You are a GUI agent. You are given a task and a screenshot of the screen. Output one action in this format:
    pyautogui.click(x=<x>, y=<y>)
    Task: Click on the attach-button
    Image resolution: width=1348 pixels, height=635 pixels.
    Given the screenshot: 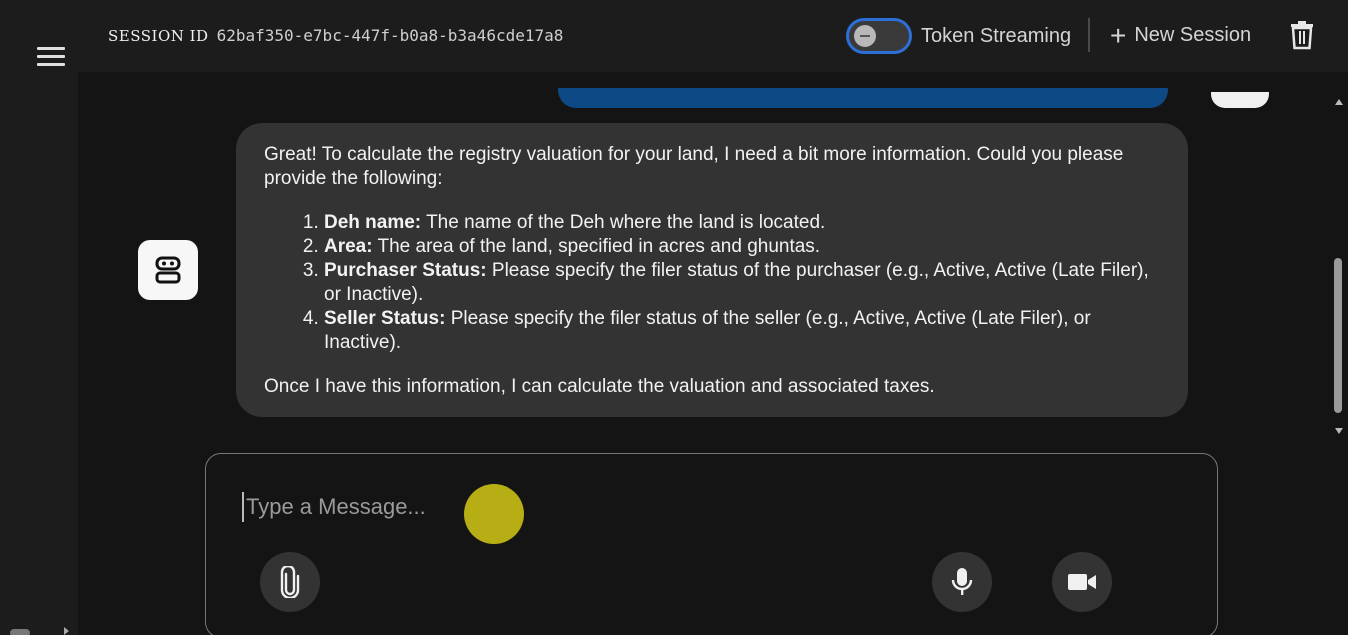 What is the action you would take?
    pyautogui.click(x=290, y=582)
    